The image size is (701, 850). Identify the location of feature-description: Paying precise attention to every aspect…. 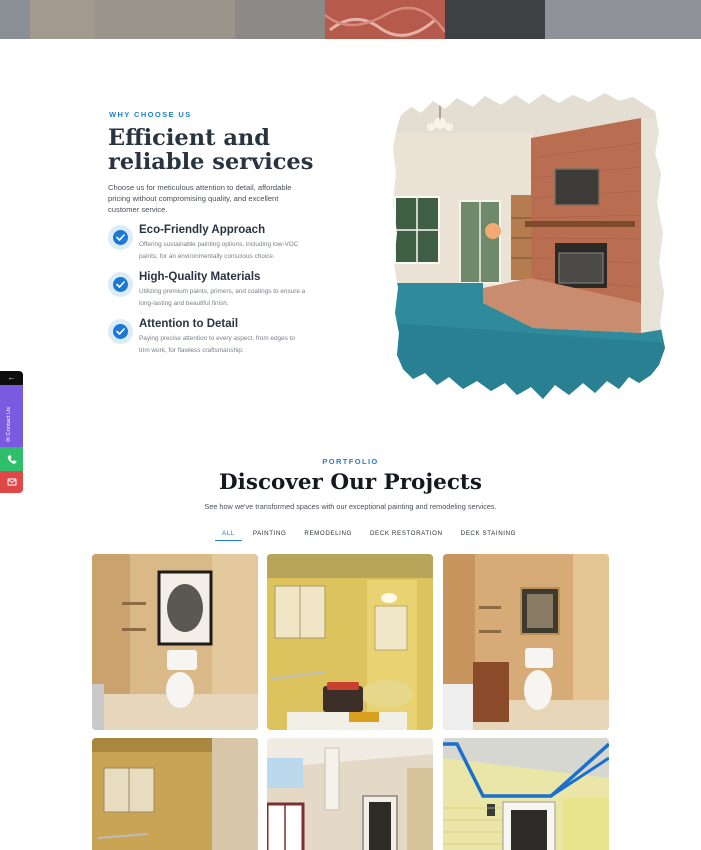
(217, 344).